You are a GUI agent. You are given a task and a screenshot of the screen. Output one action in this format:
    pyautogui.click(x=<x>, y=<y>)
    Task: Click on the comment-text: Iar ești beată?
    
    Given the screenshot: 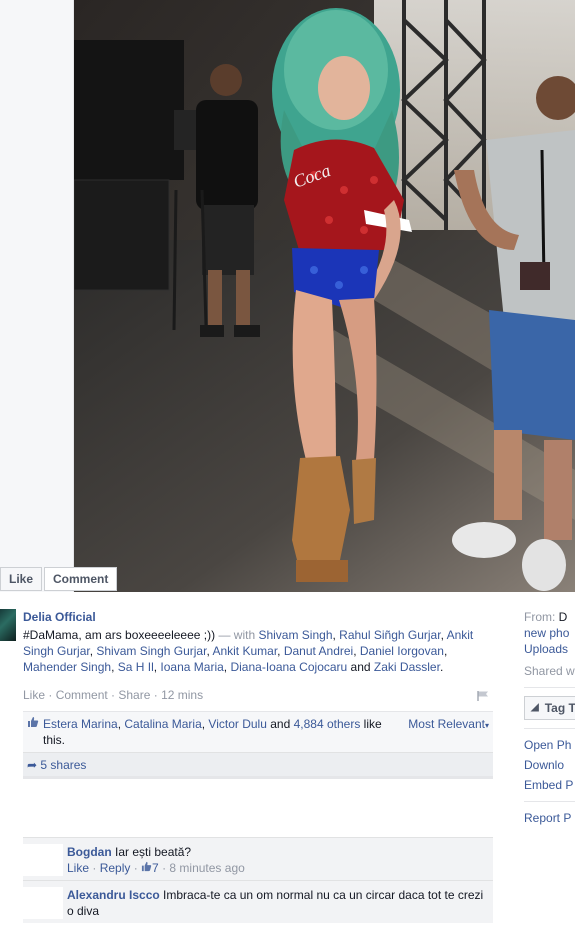 What is the action you would take?
    pyautogui.click(x=153, y=852)
    